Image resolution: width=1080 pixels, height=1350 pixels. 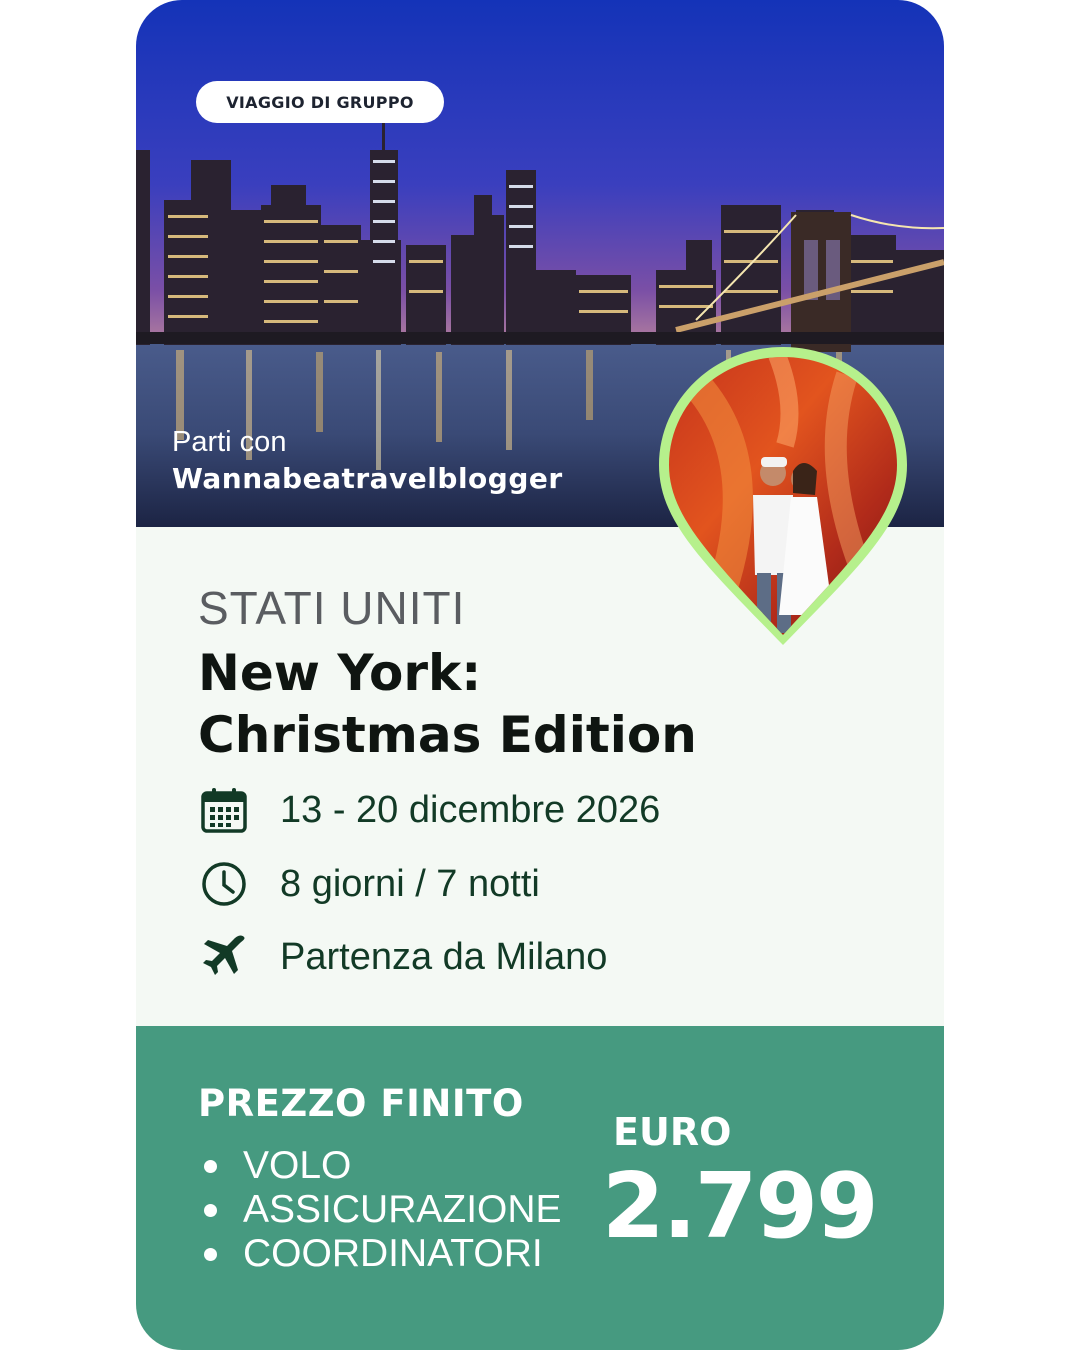 What do you see at coordinates (783, 495) in the screenshot?
I see `traveler-photo-pin` at bounding box center [783, 495].